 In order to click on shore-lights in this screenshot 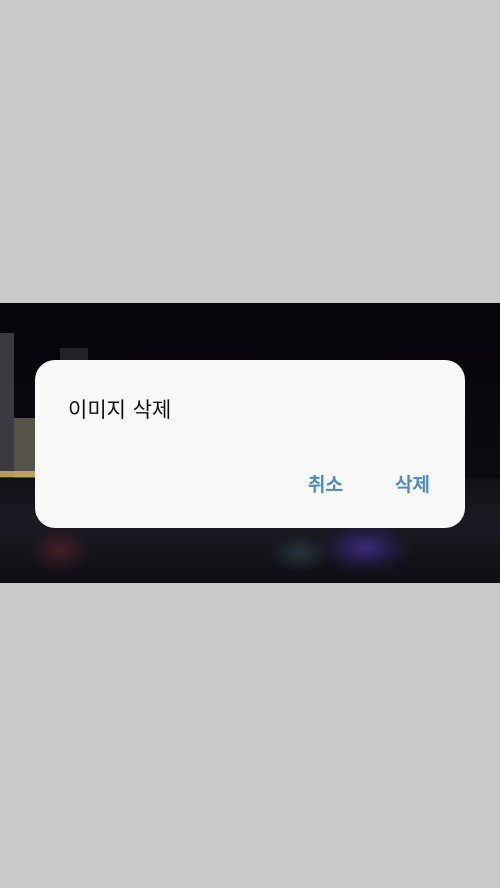, I will do `click(20, 474)`.